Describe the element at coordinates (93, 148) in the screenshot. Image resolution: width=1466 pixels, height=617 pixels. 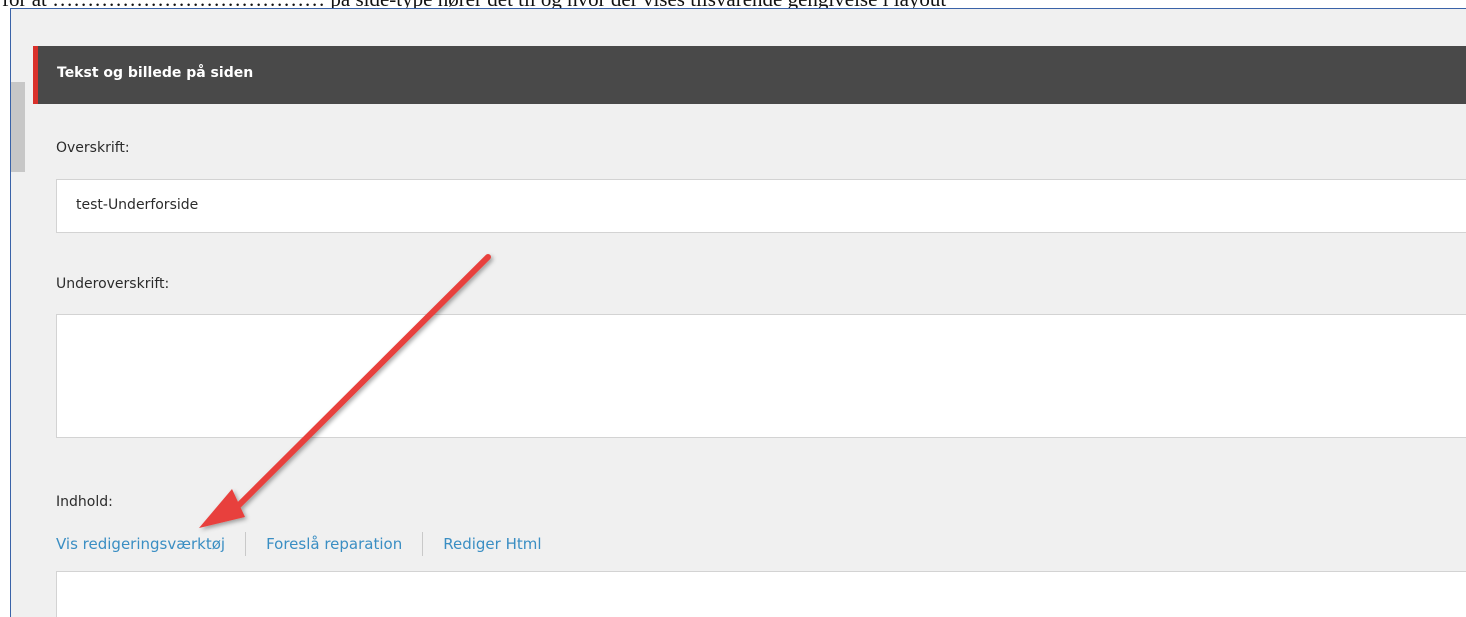
I see `heading-label: Overskrift:` at that location.